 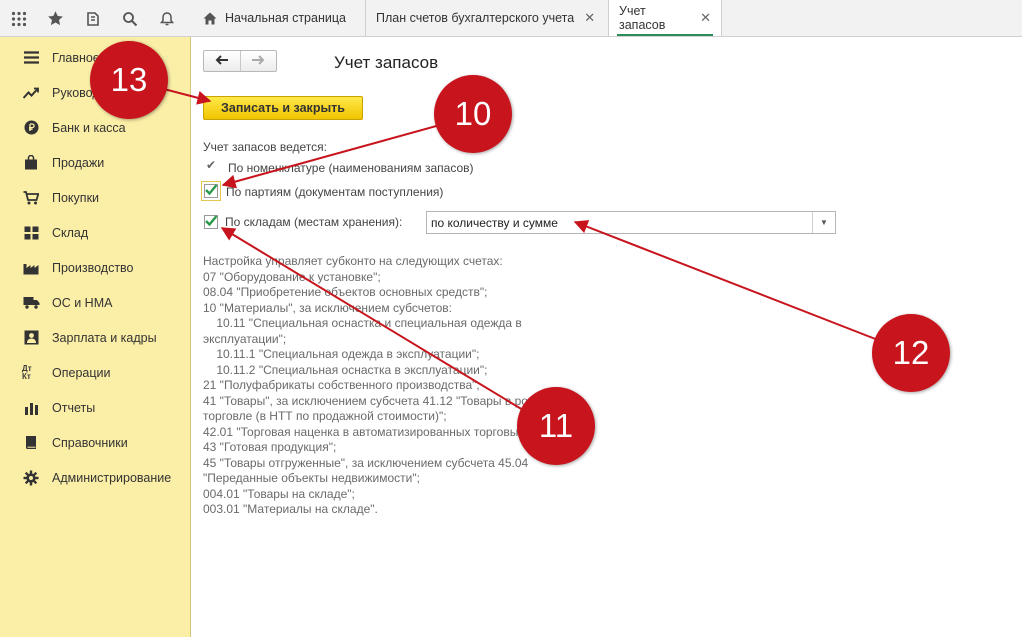 What do you see at coordinates (911, 353) in the screenshot?
I see `callout-12: 12` at bounding box center [911, 353].